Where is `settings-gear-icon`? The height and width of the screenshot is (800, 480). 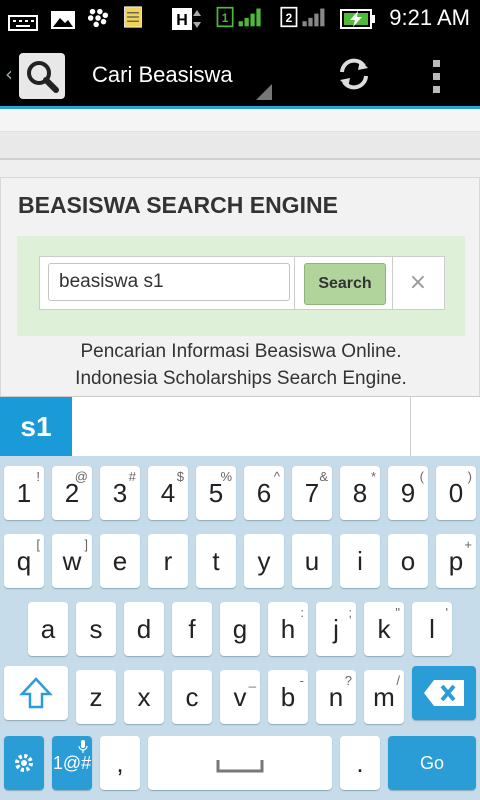
settings-gear-icon is located at coordinates (24, 763).